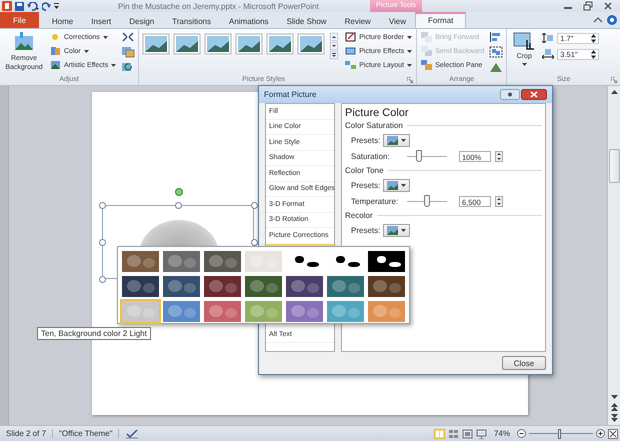 The height and width of the screenshot is (441, 620). Describe the element at coordinates (33, 6) in the screenshot. I see `undo-icon` at that location.